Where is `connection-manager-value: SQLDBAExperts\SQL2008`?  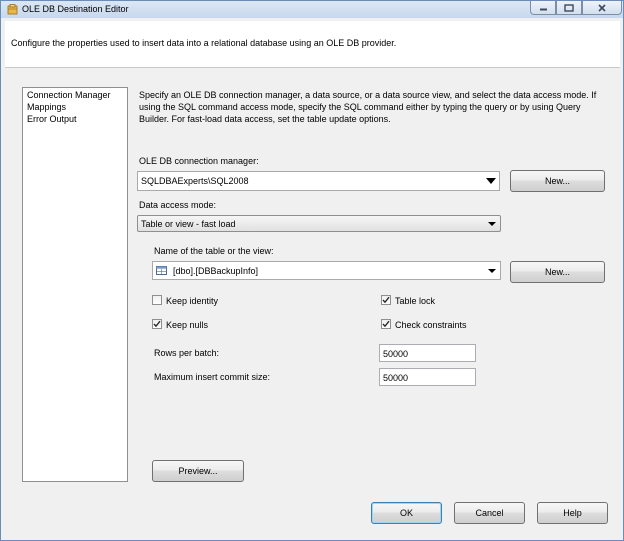
connection-manager-value: SQLDBAExperts\SQL2008 is located at coordinates (195, 181).